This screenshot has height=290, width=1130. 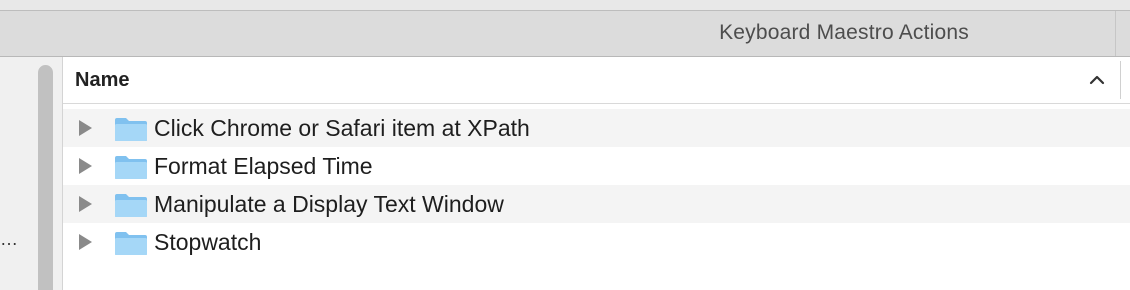 What do you see at coordinates (1115, 33) in the screenshot?
I see `titlebar-divider` at bounding box center [1115, 33].